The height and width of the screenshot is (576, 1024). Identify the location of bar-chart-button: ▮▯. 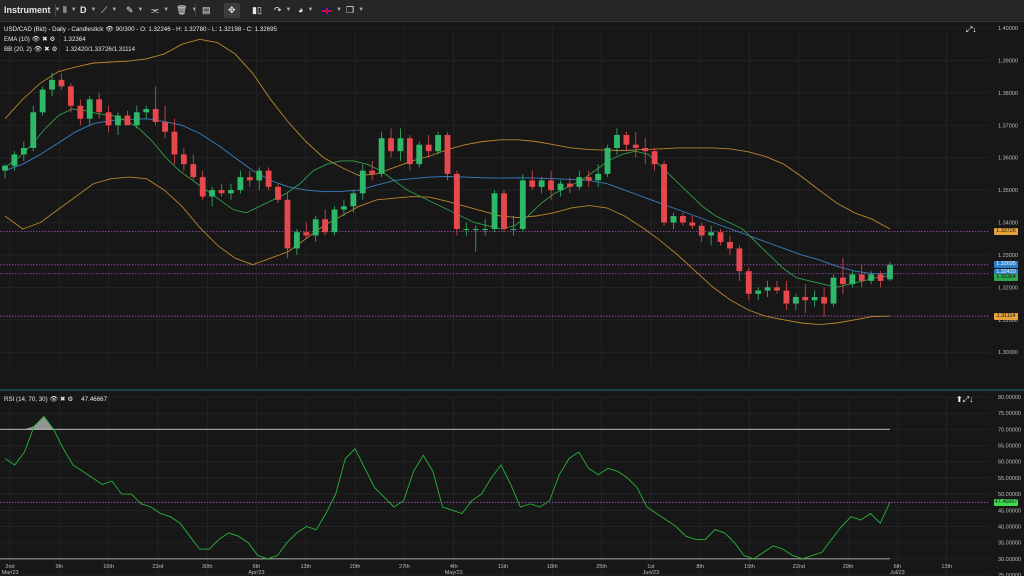
(257, 10).